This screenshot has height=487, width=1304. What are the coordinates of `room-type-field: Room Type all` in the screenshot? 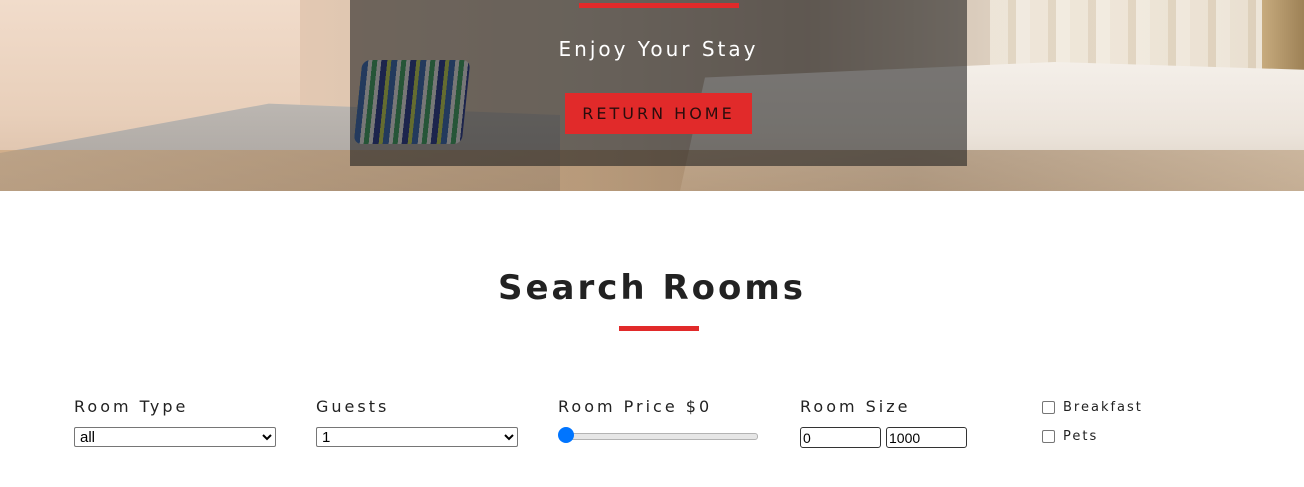 It's located at (175, 422).